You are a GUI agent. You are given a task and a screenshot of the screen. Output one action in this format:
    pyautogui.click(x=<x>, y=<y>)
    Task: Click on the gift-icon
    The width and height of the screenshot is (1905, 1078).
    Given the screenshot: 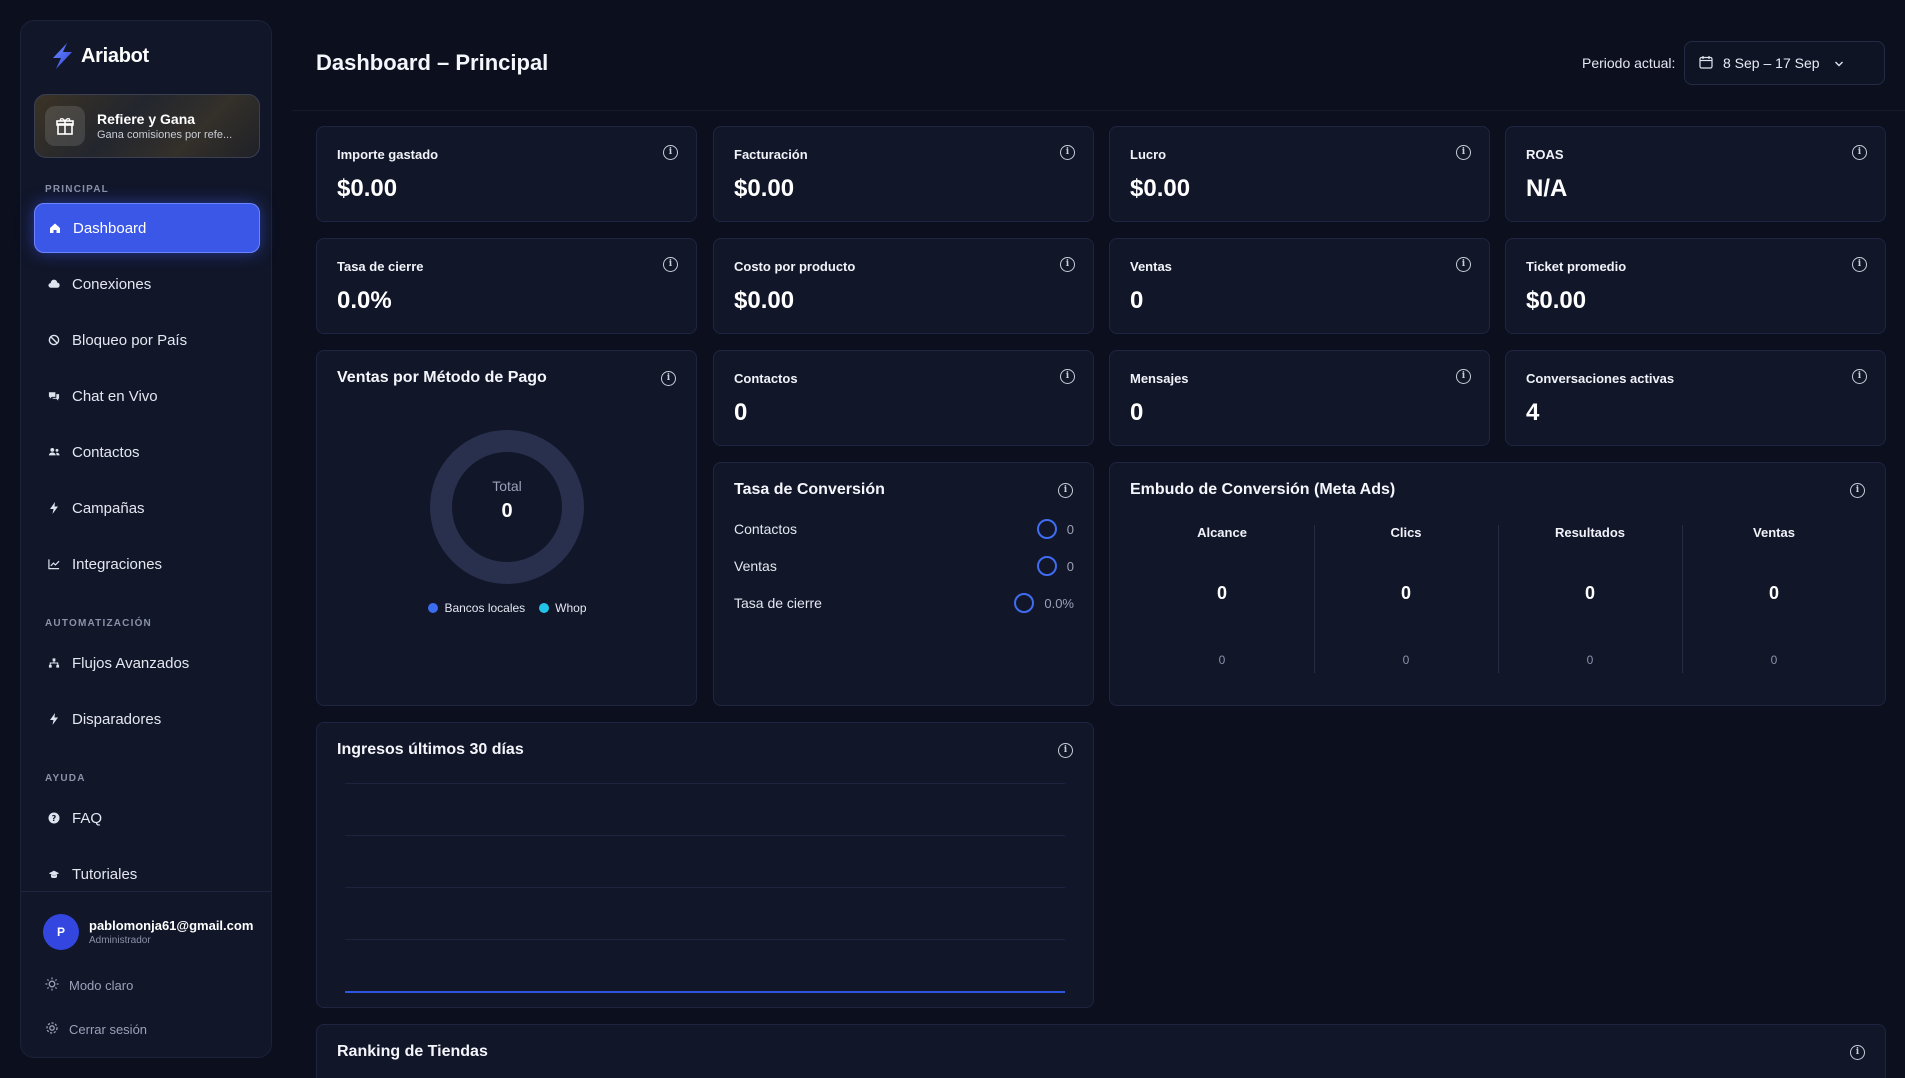 What is the action you would take?
    pyautogui.click(x=65, y=126)
    